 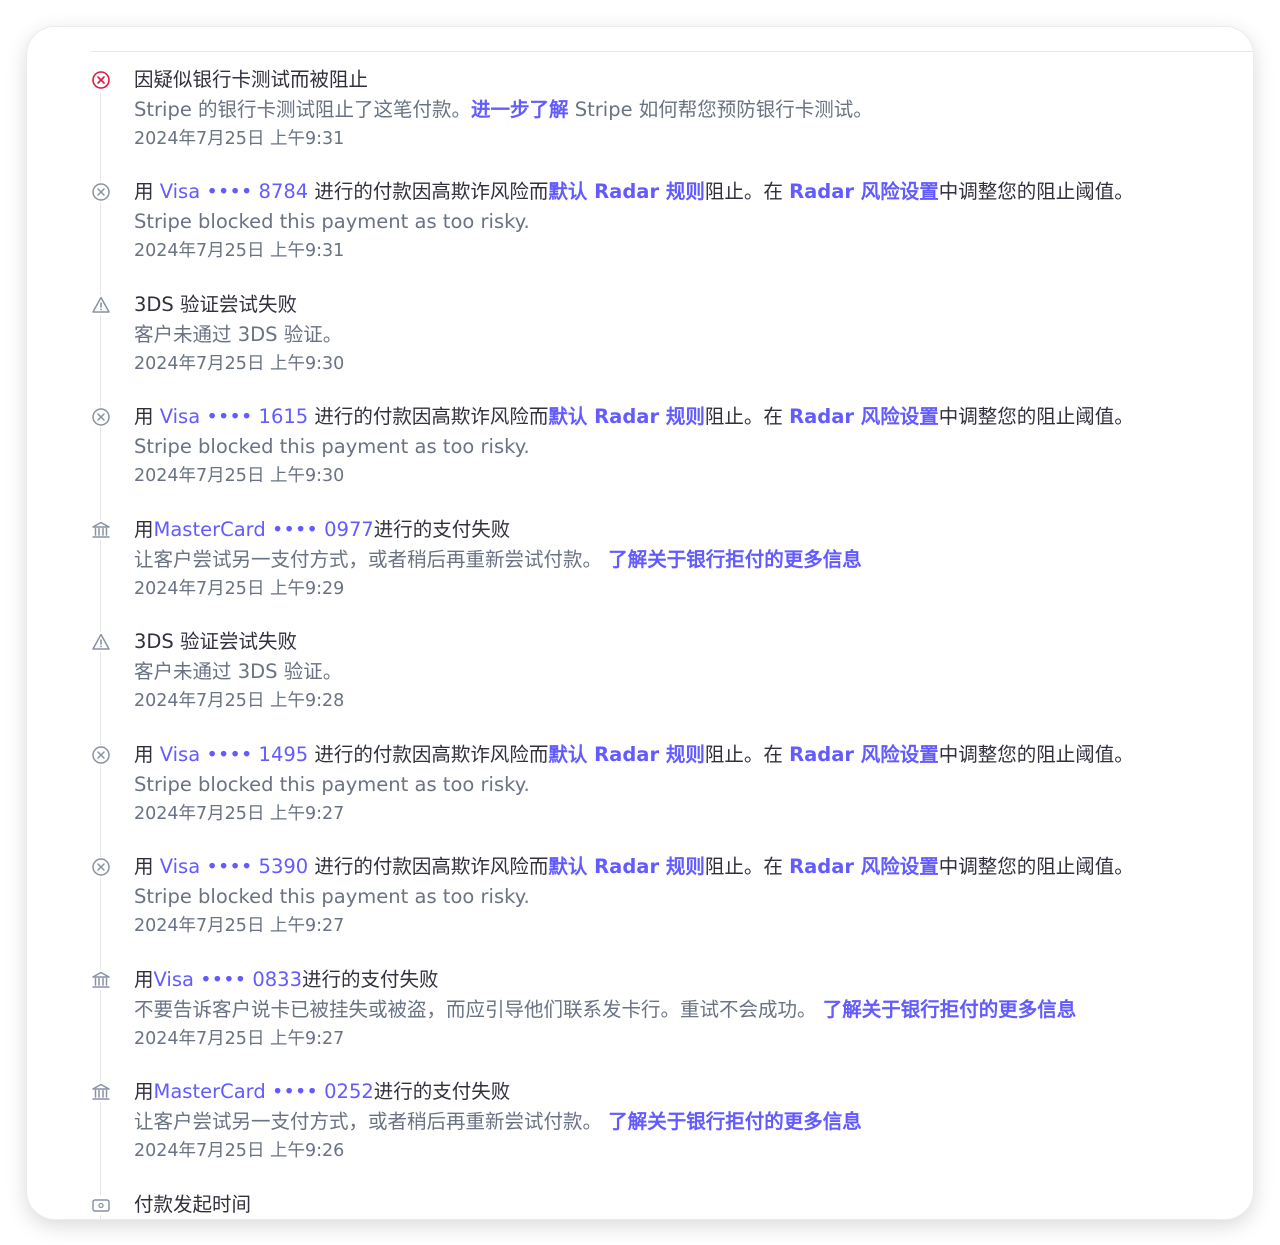 What do you see at coordinates (239, 1151) in the screenshot?
I see `event-timestamp: 2024年7月25日 上午9:26` at bounding box center [239, 1151].